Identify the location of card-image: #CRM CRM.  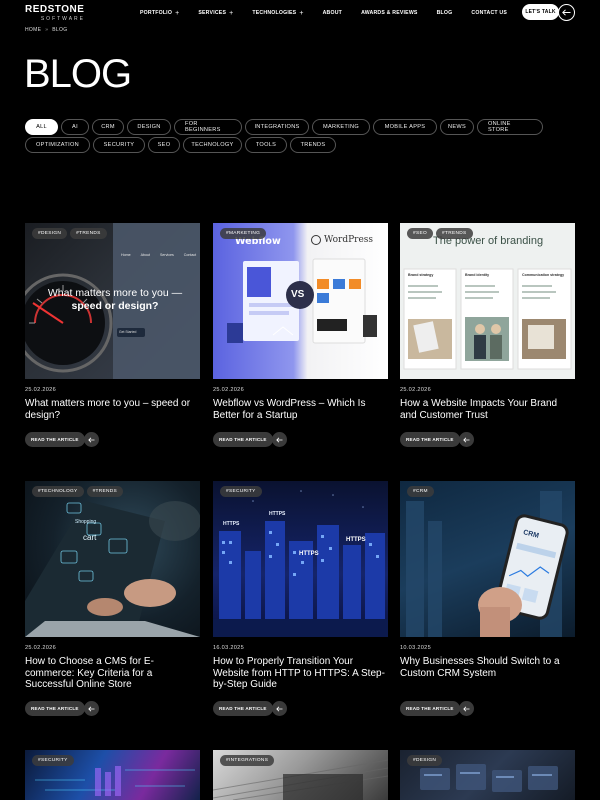
(487, 559).